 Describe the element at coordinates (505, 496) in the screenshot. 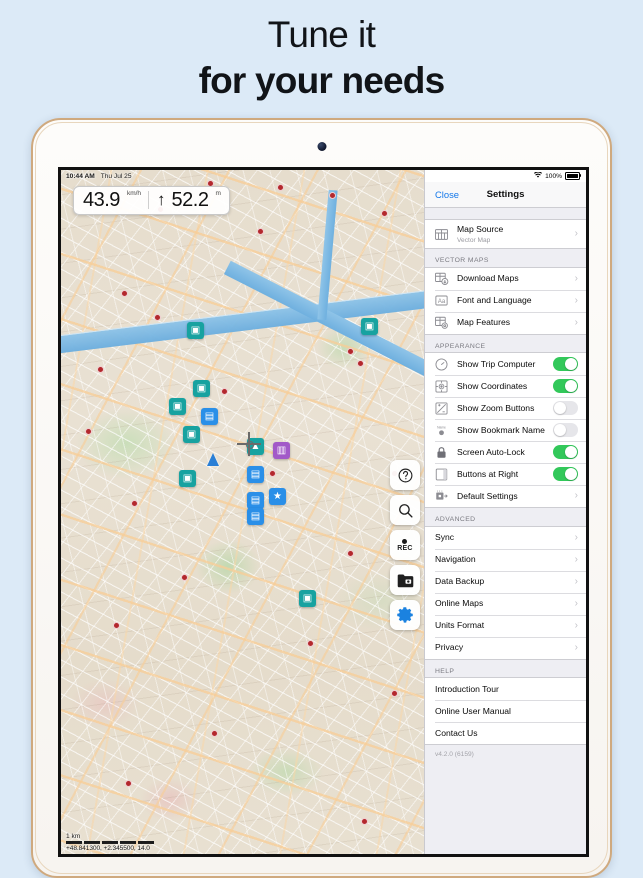

I see `settings-row-default-settings: Default Settings ›` at that location.